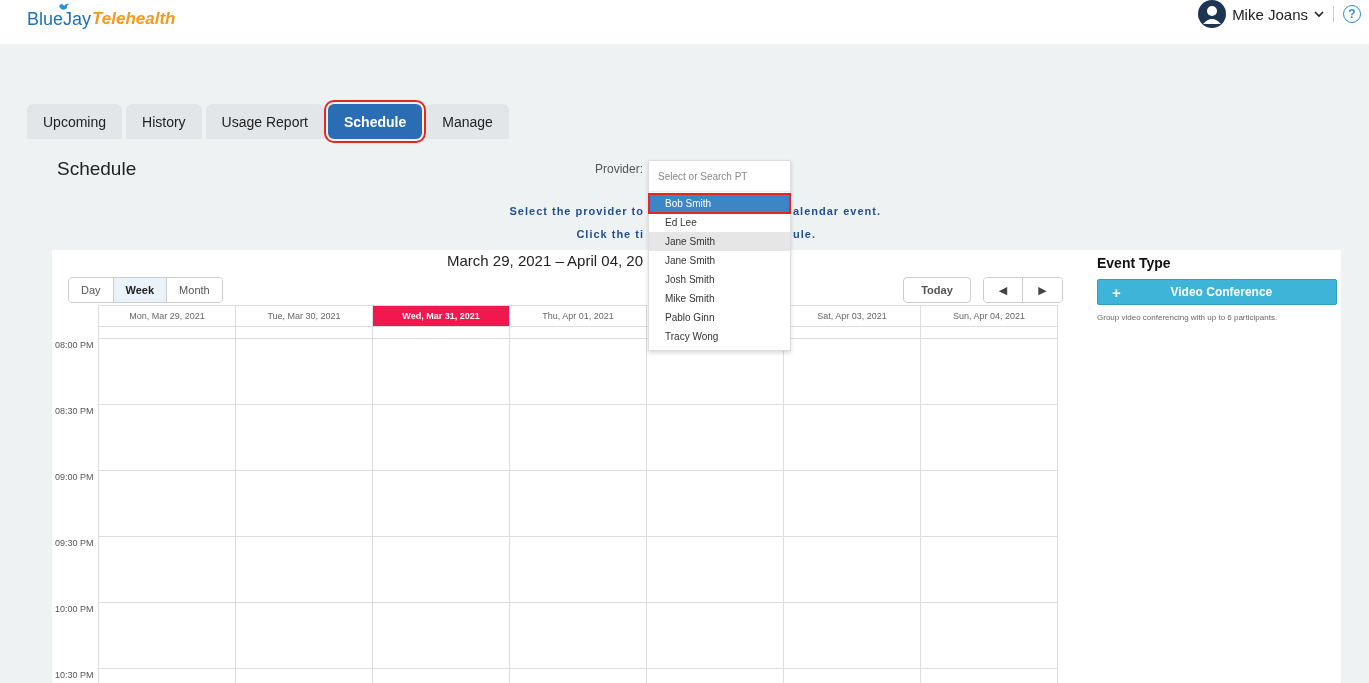  Describe the element at coordinates (1319, 14) in the screenshot. I see `chevron-down-icon` at that location.